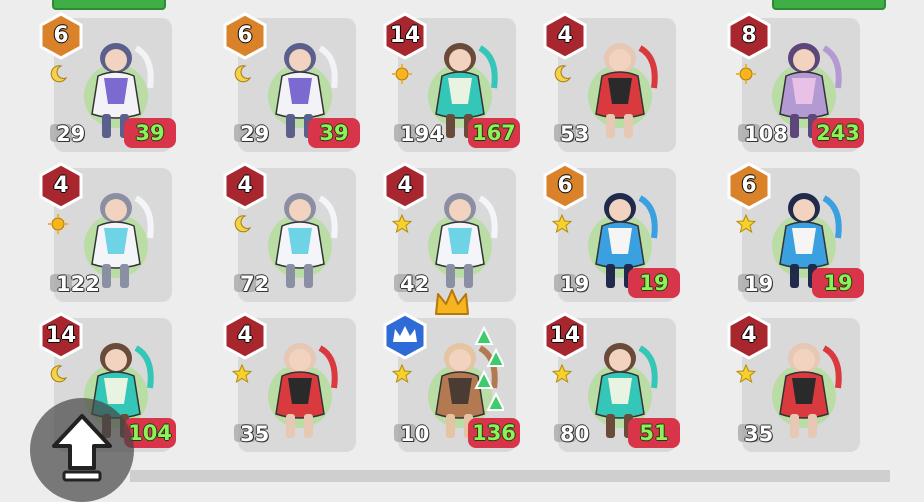 This screenshot has width=924, height=502. What do you see at coordinates (450, 232) in the screenshot?
I see `unit-card: 4 42` at bounding box center [450, 232].